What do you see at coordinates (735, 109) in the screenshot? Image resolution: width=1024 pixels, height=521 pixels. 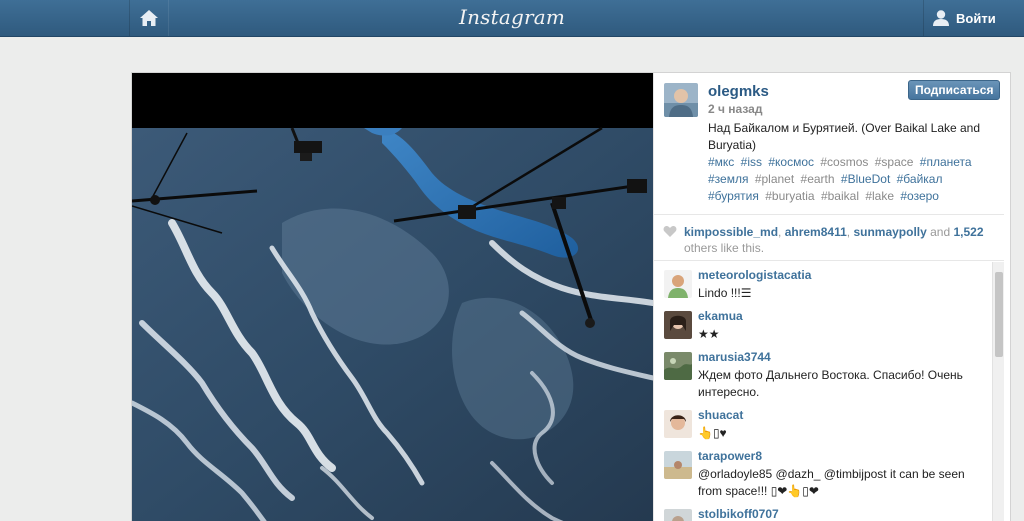 I see `post-timestamp: 2 ч назад` at bounding box center [735, 109].